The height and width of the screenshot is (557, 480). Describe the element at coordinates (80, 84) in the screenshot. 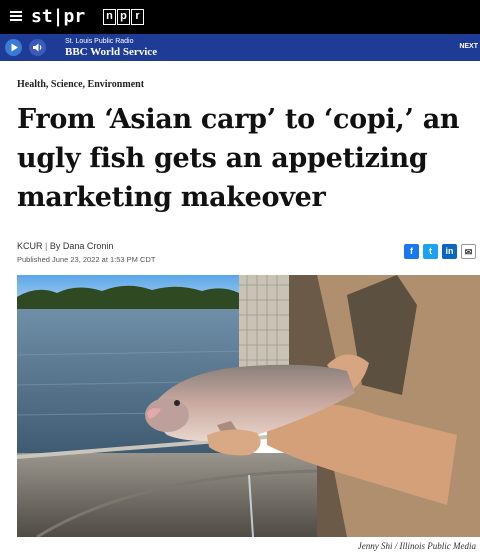

I see `article-category: Health, Science, Environment` at that location.